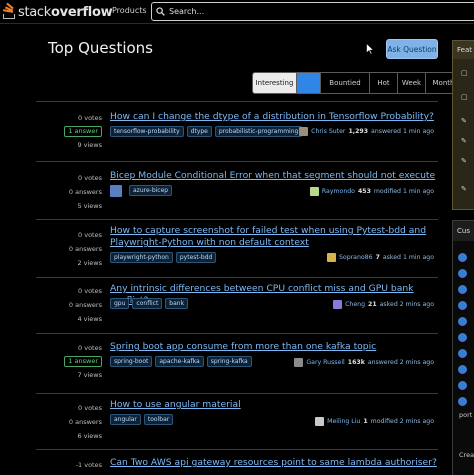  I want to click on ask-question-button: Ask Question, so click(412, 49).